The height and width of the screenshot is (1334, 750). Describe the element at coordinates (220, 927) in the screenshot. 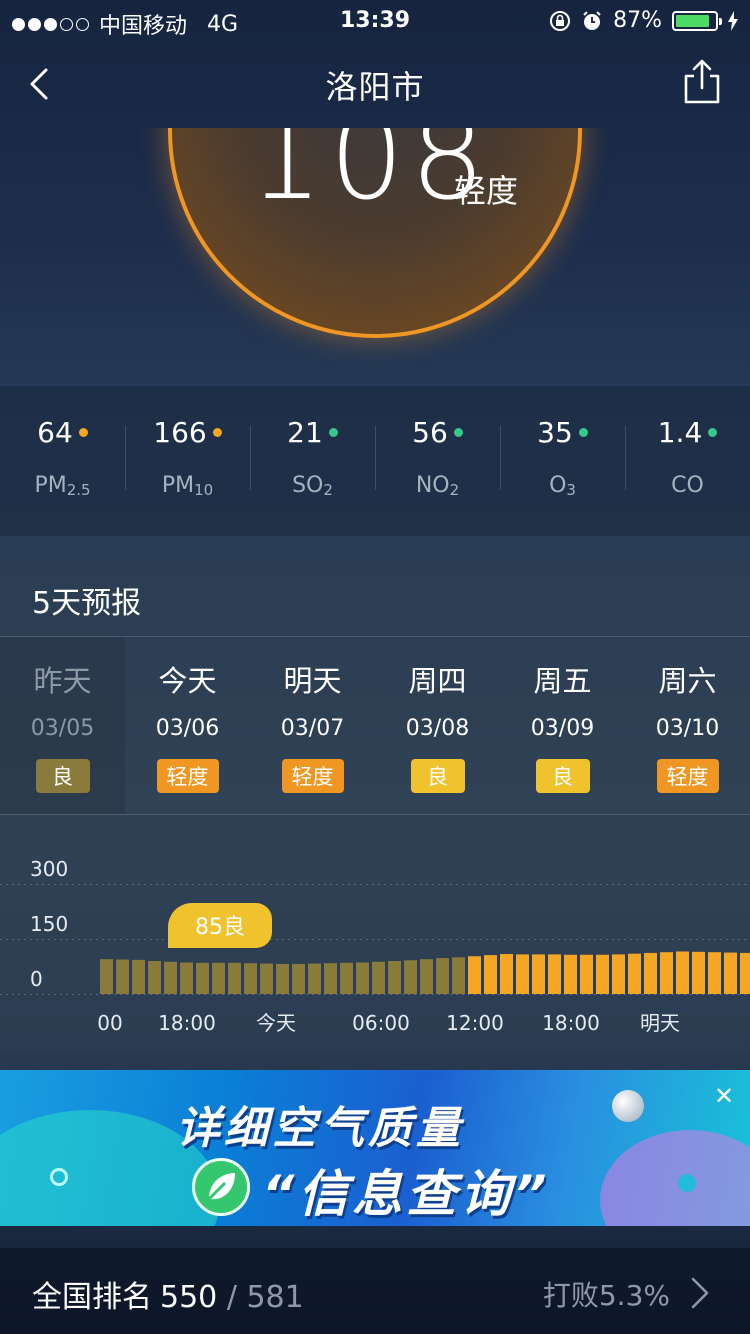

I see `tooltip-text: 85良` at that location.